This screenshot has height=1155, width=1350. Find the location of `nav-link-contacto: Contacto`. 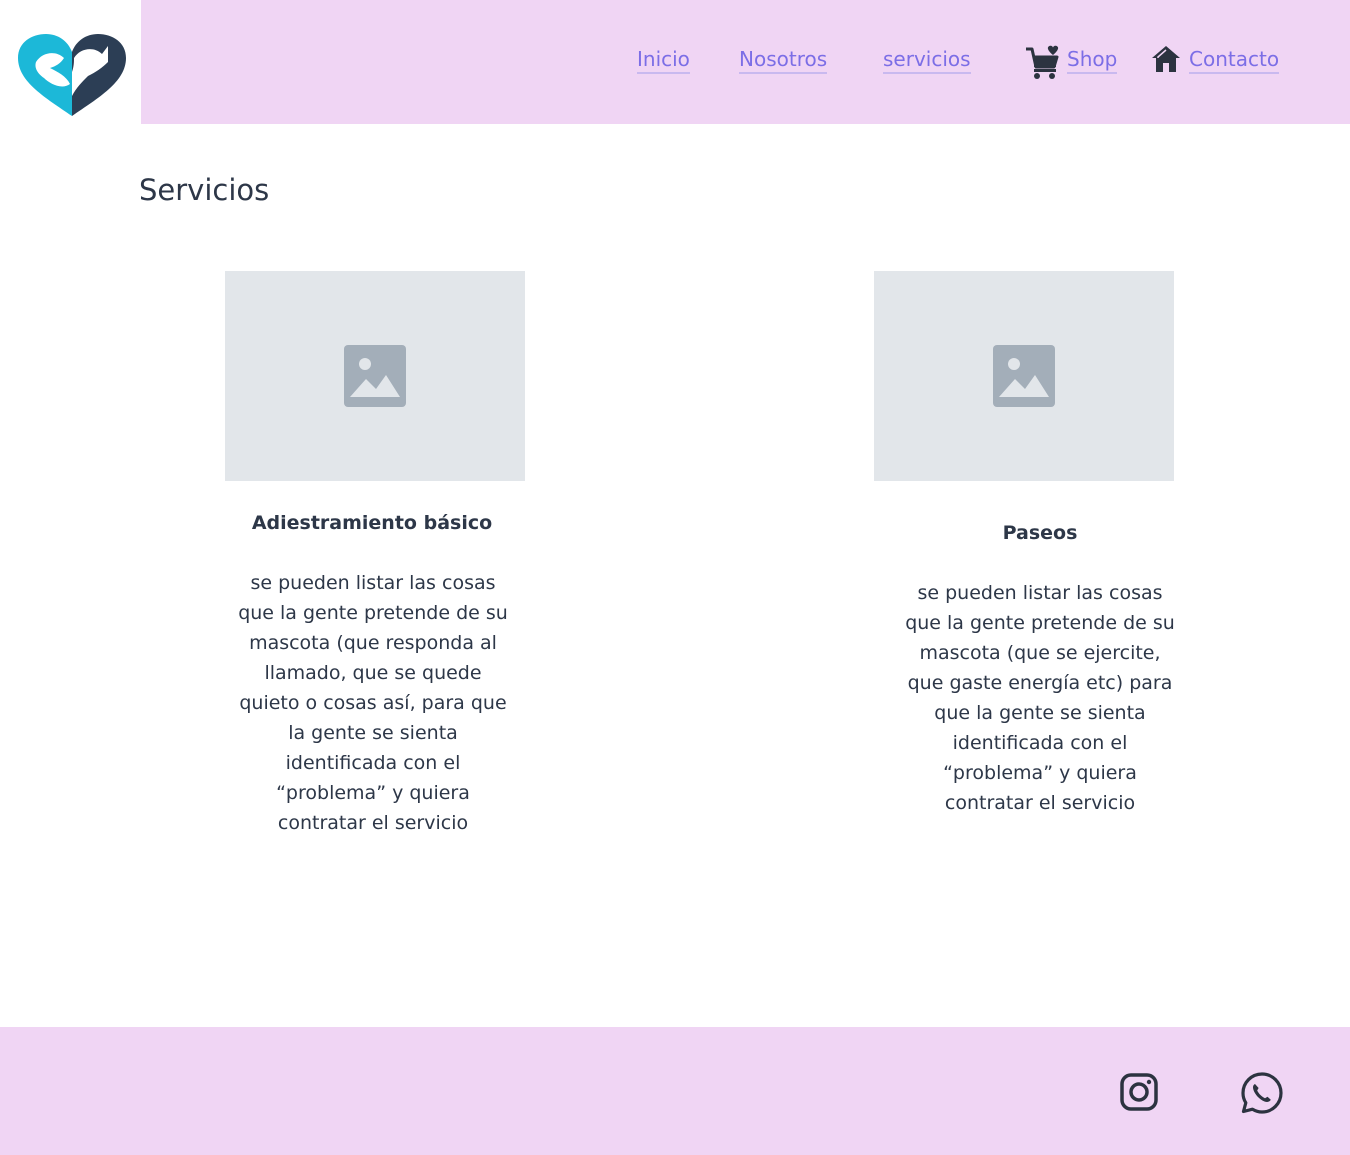

nav-link-contacto: Contacto is located at coordinates (1234, 60).